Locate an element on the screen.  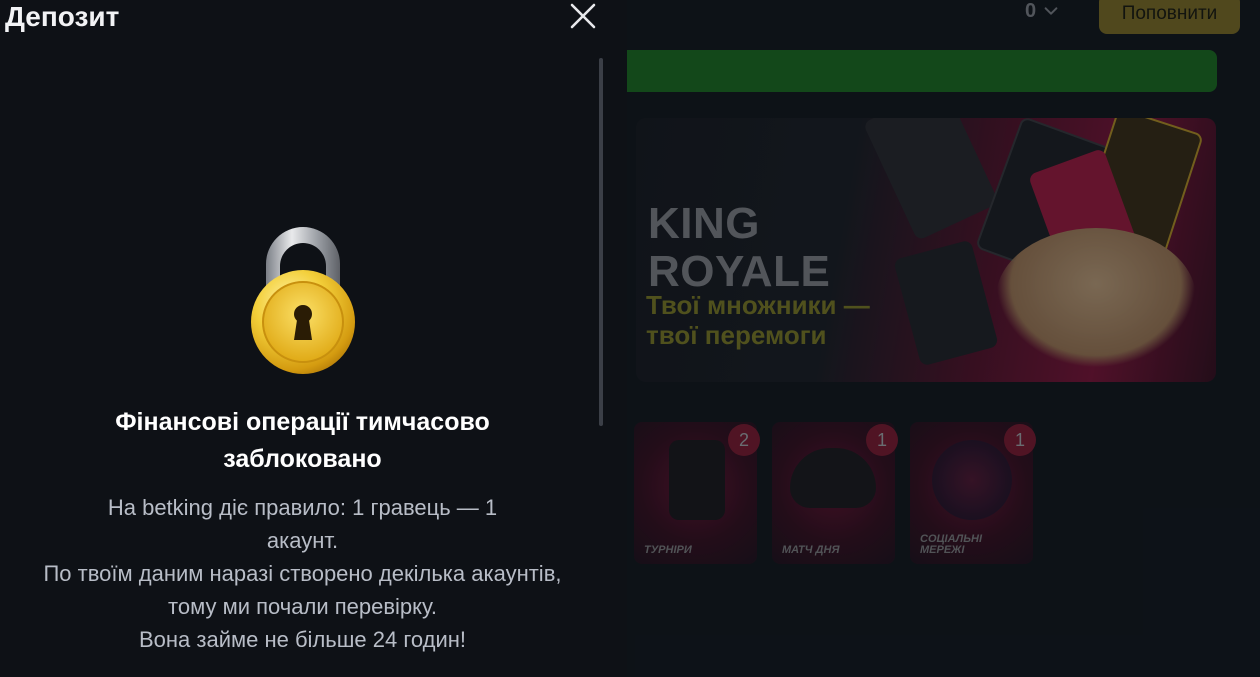
trophy-icon is located at coordinates (697, 480).